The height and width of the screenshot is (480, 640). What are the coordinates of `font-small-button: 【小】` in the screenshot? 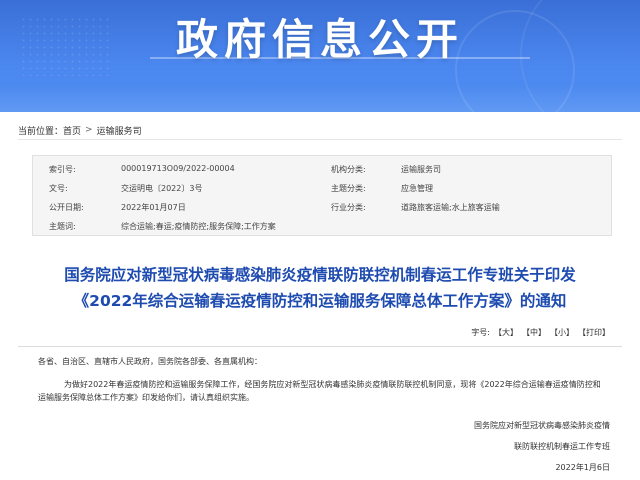 It's located at (562, 332).